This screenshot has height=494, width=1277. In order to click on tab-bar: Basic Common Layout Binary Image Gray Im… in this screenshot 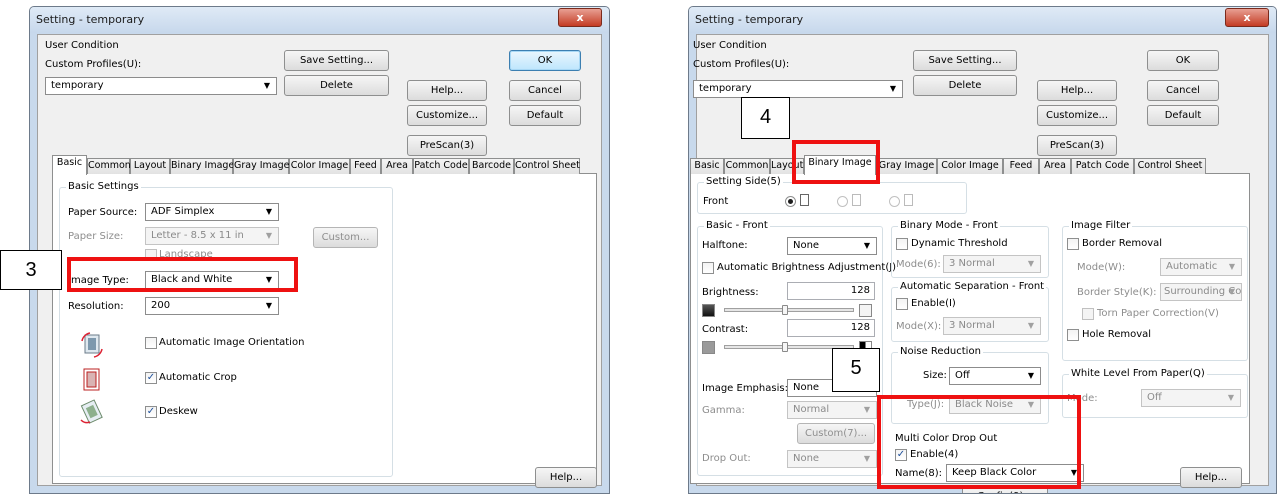, I will do `click(970, 165)`.